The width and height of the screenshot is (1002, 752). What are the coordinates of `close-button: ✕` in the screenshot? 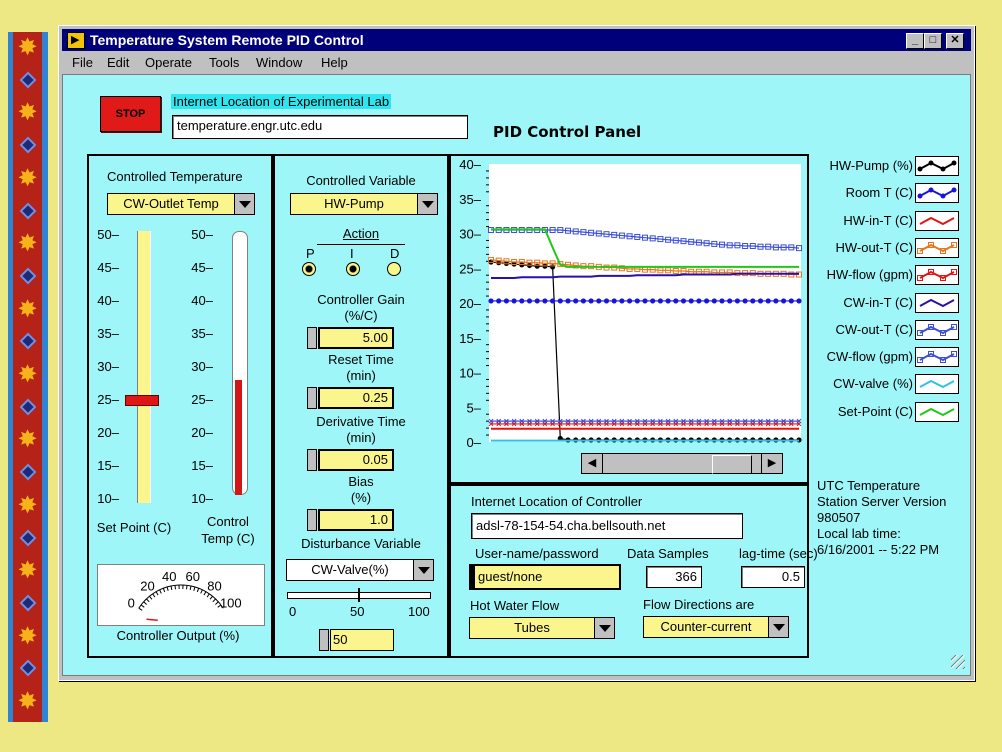 It's located at (955, 41).